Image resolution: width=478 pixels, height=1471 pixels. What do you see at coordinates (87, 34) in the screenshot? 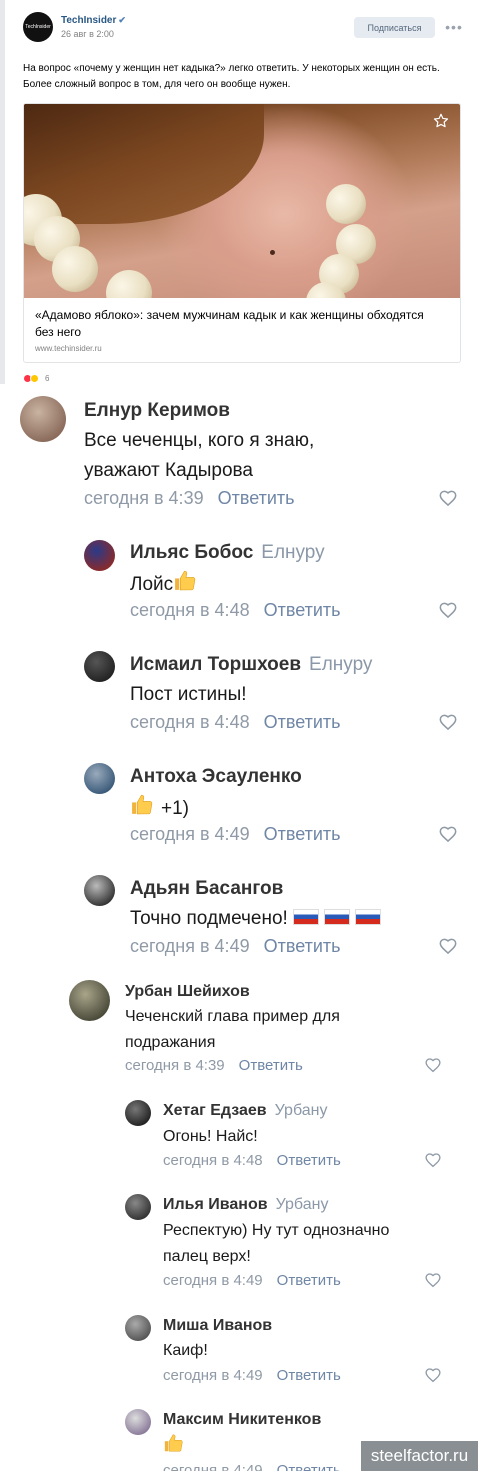
I see `post-date: 26 авг в 2:00` at bounding box center [87, 34].